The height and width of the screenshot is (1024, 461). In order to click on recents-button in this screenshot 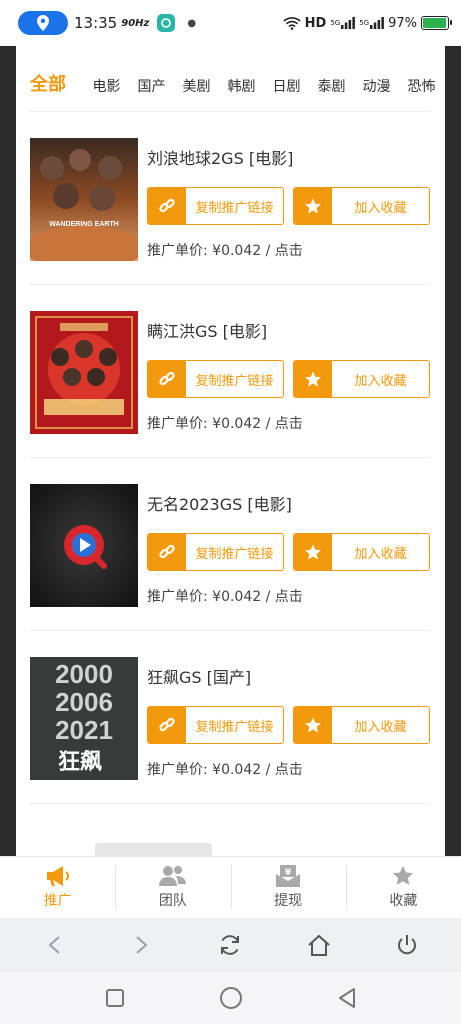, I will do `click(115, 998)`.